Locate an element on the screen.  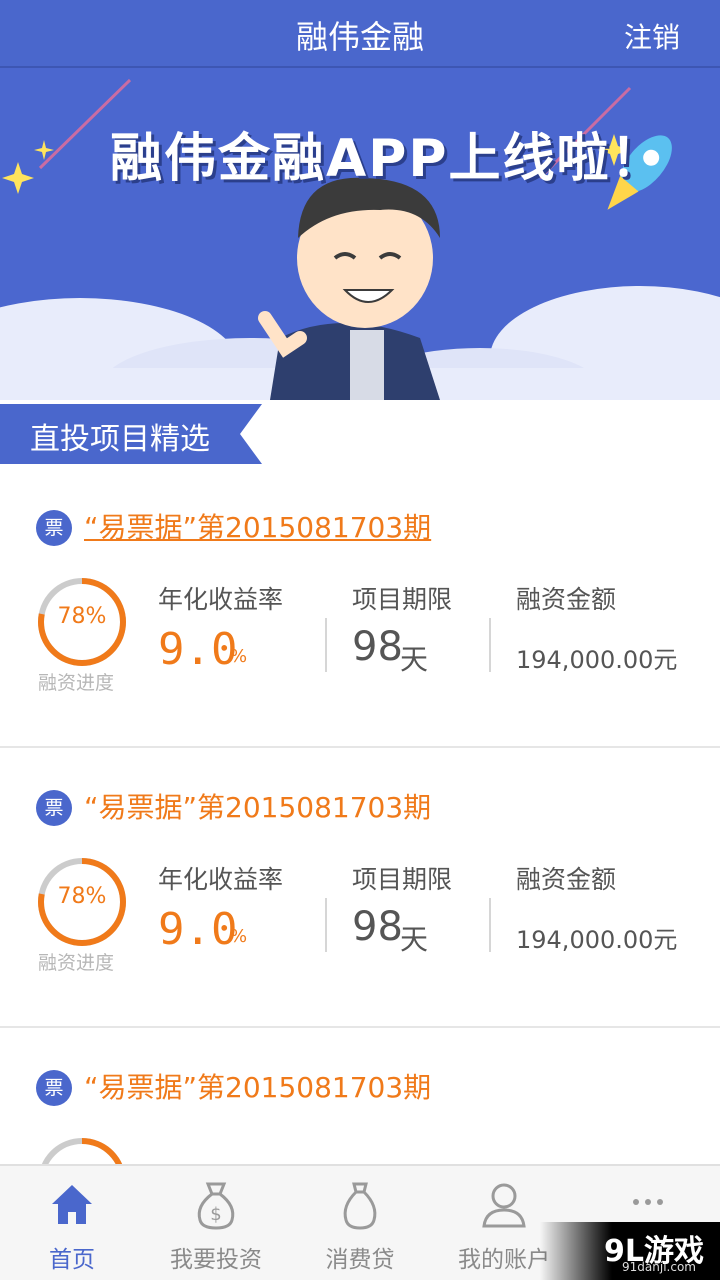
bottom-nav: 首页 $ 我要投资 消费贷 我的账户 9L游戏 91danji.com is located at coordinates (360, 1222).